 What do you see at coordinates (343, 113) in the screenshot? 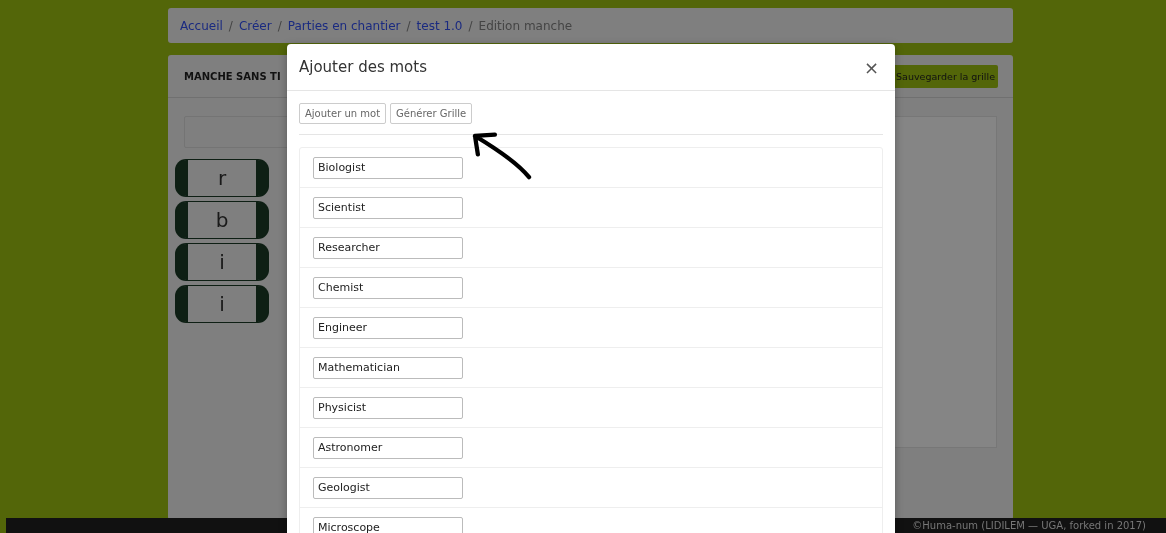
I see `action-button: Ajouter un mot` at bounding box center [343, 113].